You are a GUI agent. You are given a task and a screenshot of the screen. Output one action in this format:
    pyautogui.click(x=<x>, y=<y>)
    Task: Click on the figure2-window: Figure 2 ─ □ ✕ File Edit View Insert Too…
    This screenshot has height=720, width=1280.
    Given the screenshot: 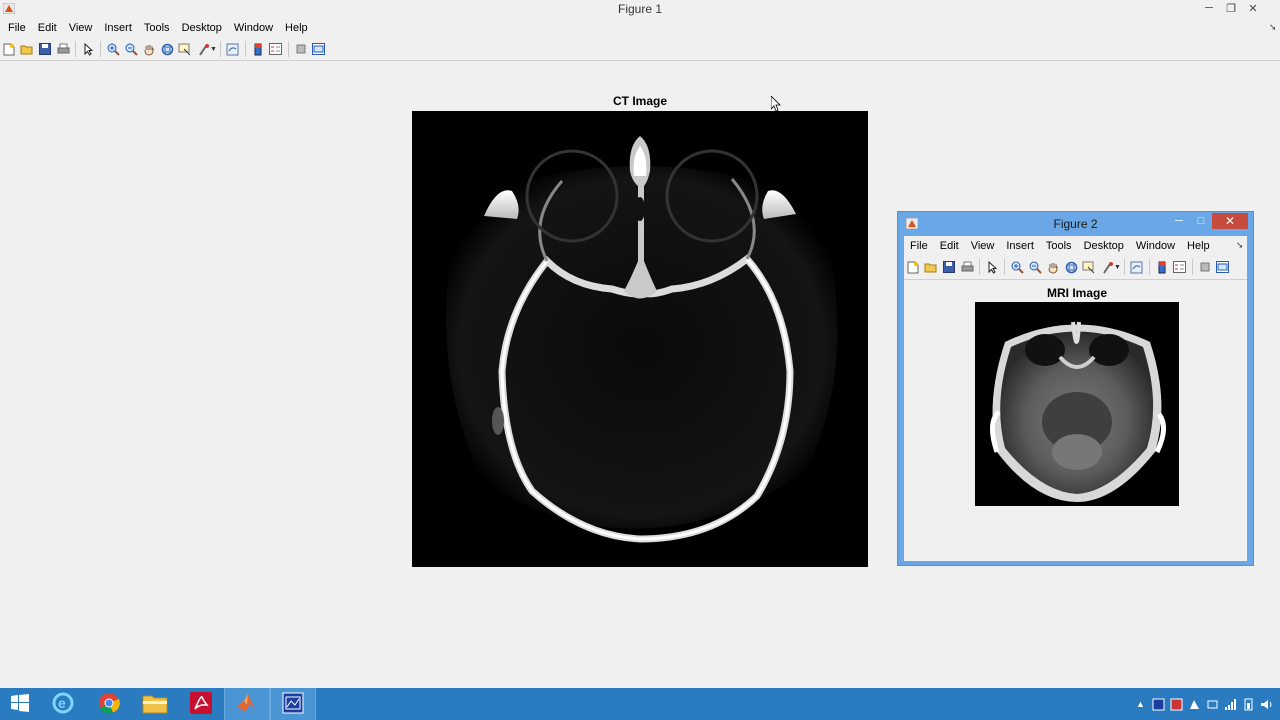 What is the action you would take?
    pyautogui.click(x=1075, y=388)
    